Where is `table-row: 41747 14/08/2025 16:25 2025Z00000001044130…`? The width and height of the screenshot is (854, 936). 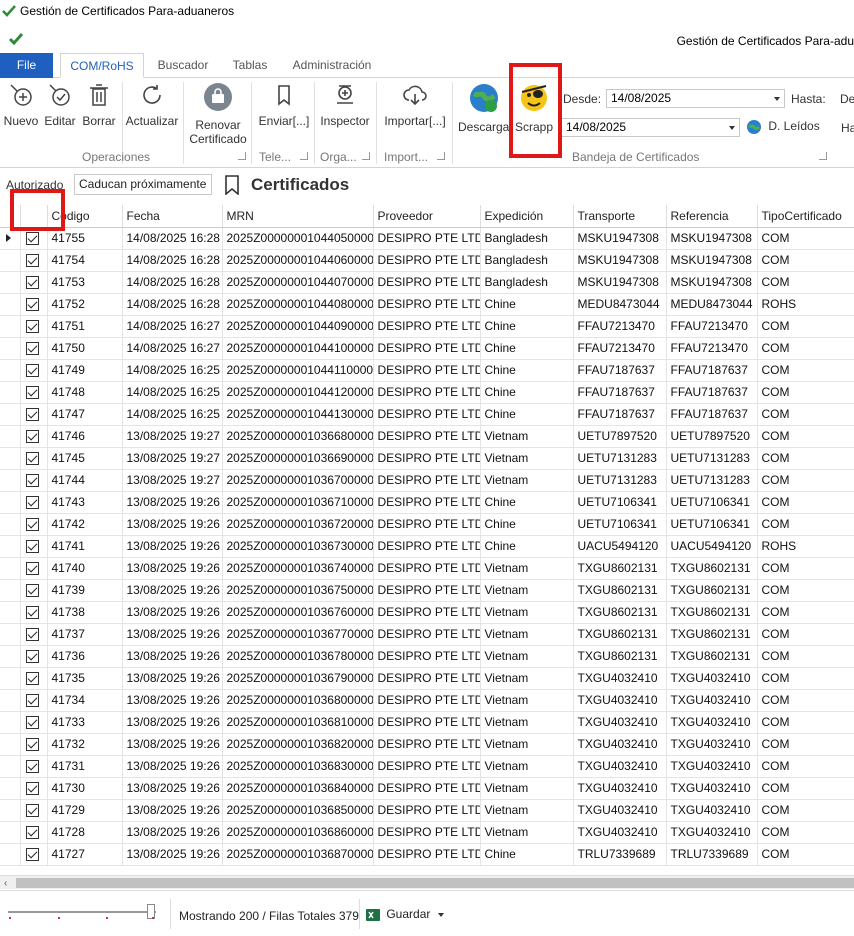 table-row: 41747 14/08/2025 16:25 2025Z00000001044130… is located at coordinates (427, 414).